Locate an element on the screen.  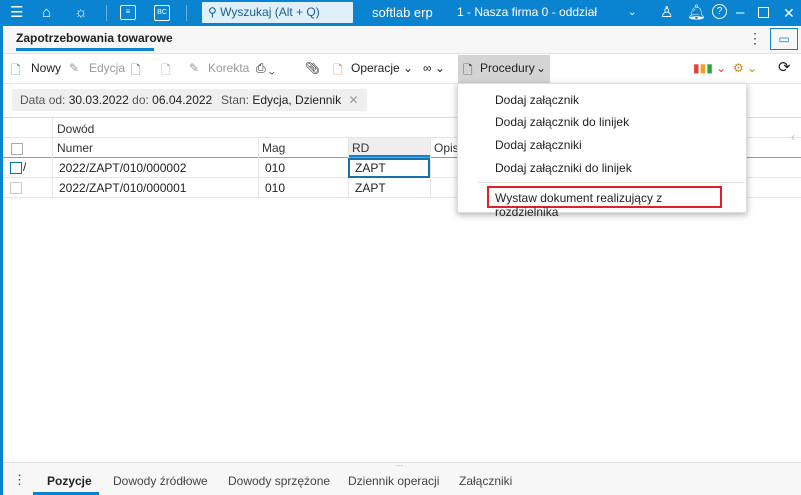
edit-row-icon: / is located at coordinates (25, 167).